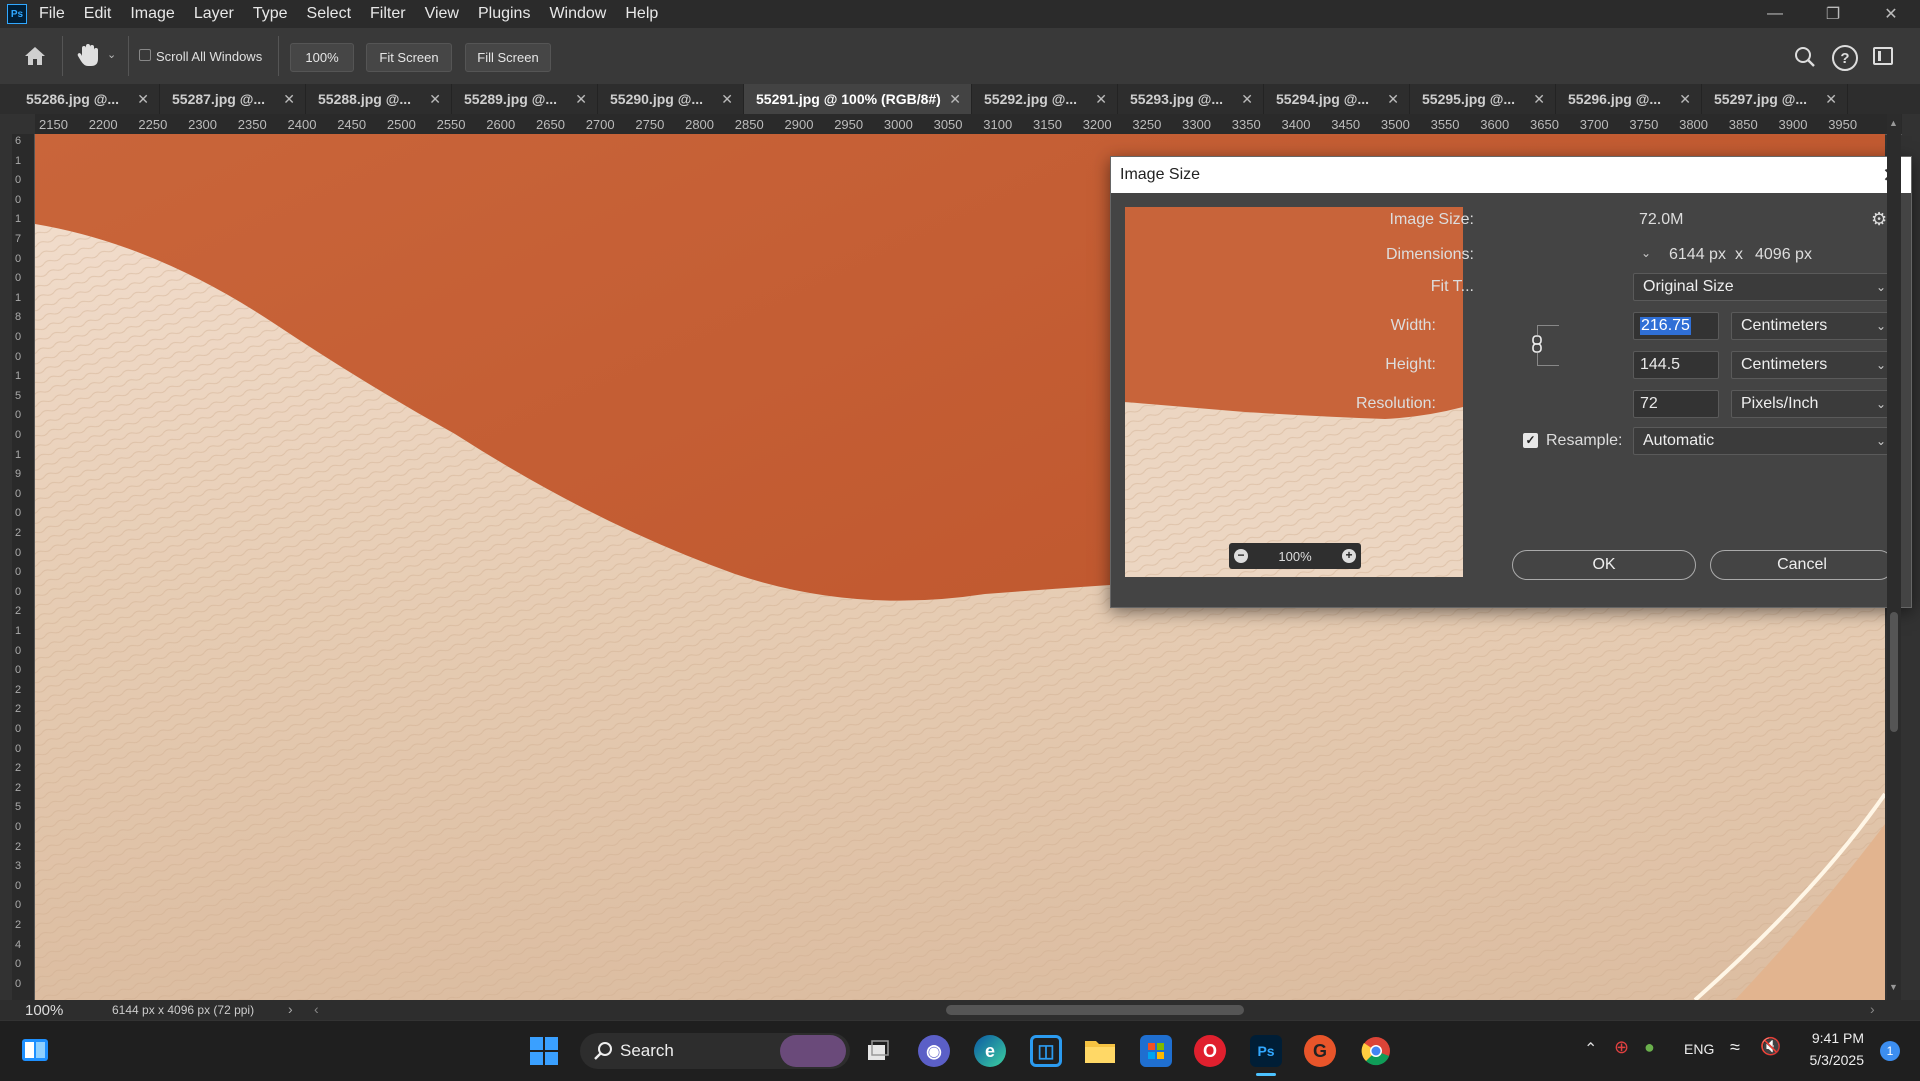 This screenshot has height=1081, width=1920. What do you see at coordinates (409, 57) in the screenshot?
I see `fit-screen-button: Fit Screen` at bounding box center [409, 57].